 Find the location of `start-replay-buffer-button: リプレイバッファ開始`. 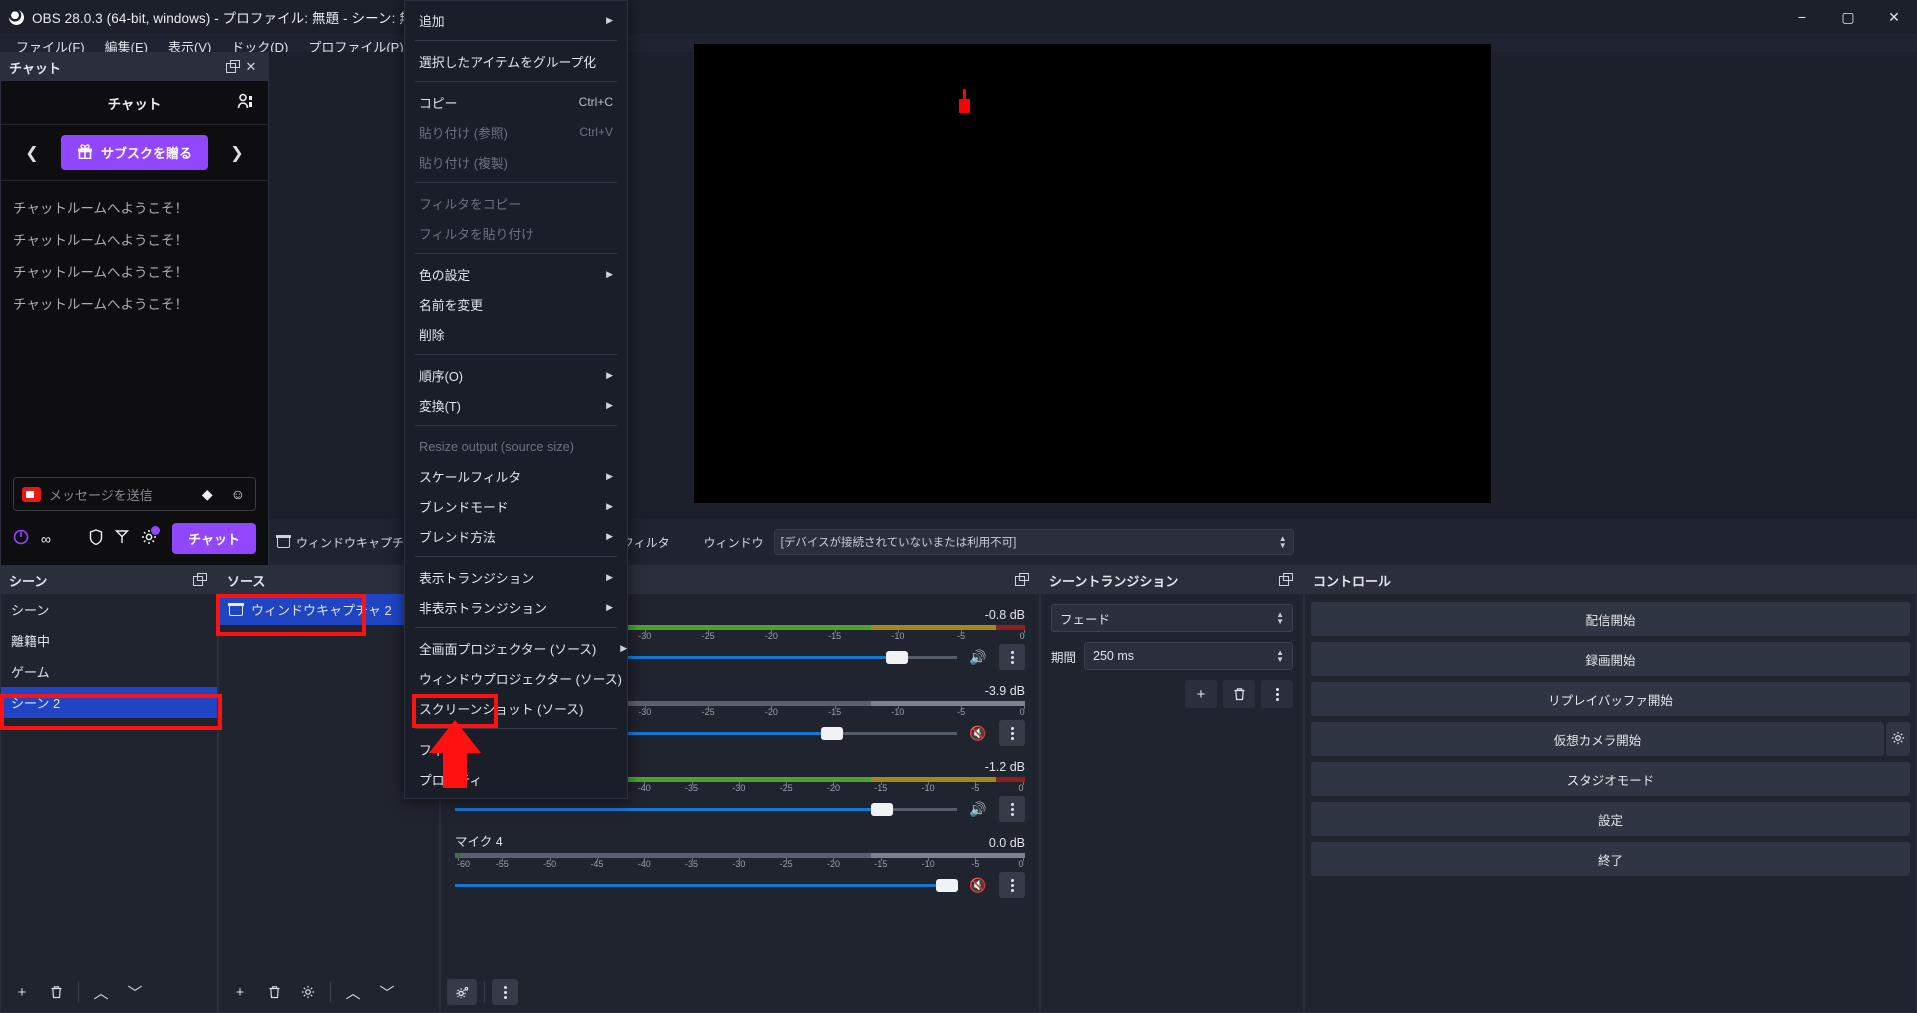

start-replay-buffer-button: リプレイバッファ開始 is located at coordinates (1610, 699).